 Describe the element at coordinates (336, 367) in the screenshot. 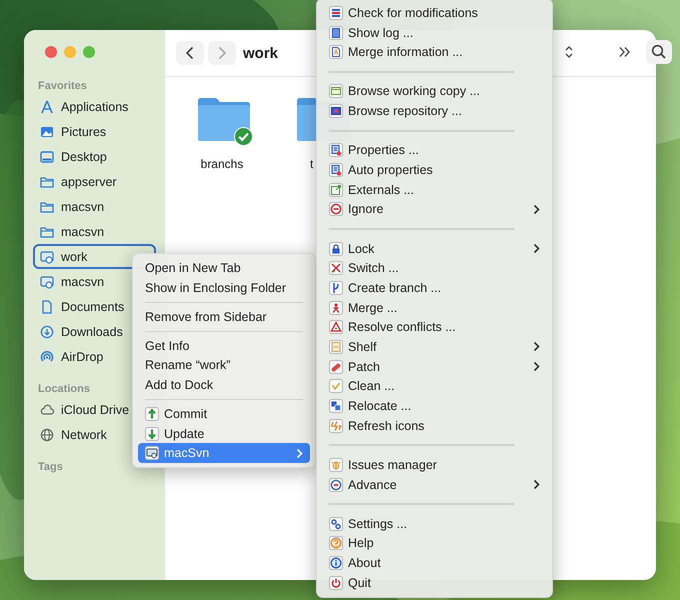

I see `bandage-icon` at that location.